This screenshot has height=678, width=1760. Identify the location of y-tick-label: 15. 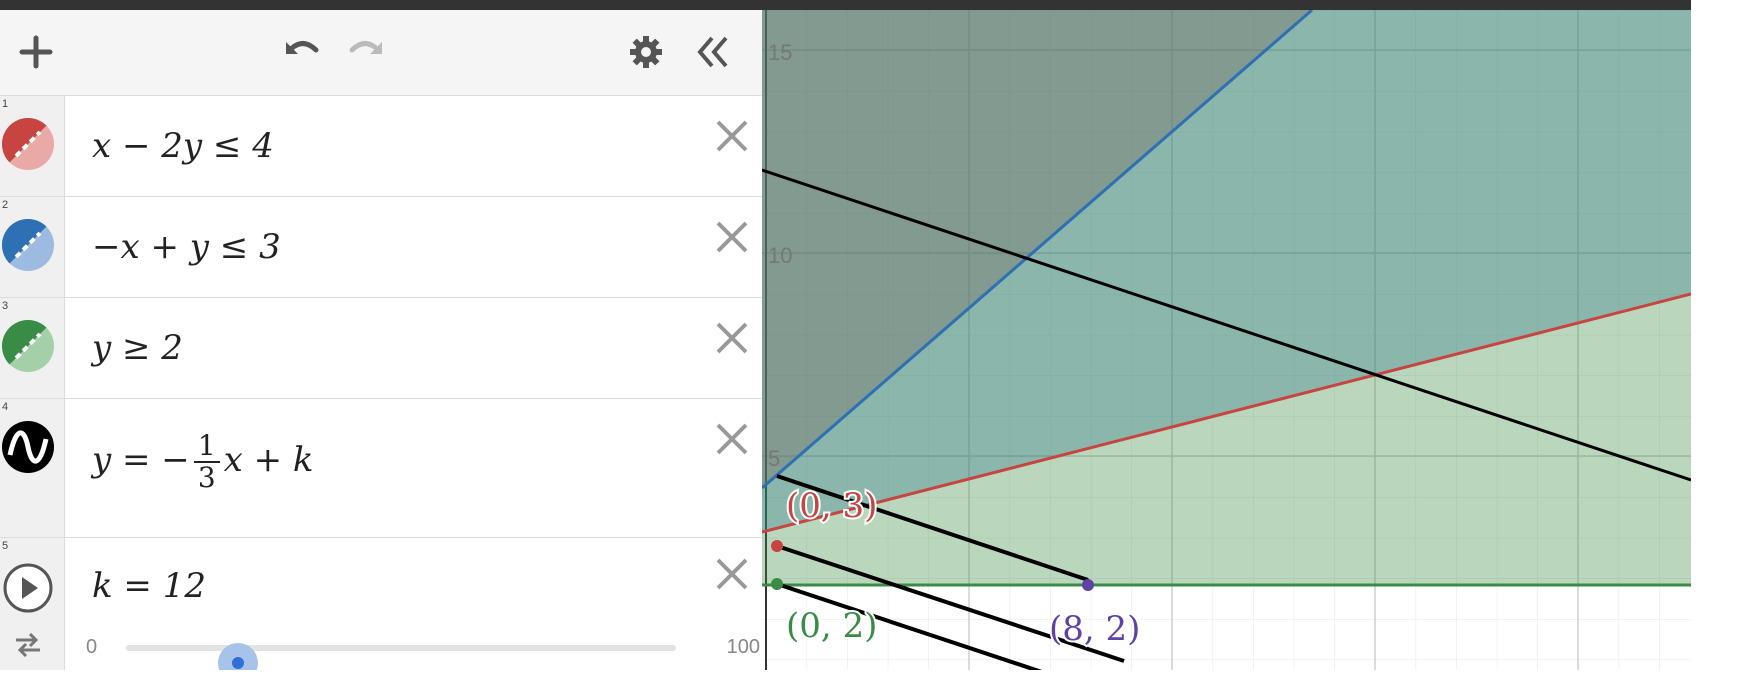
(780, 52).